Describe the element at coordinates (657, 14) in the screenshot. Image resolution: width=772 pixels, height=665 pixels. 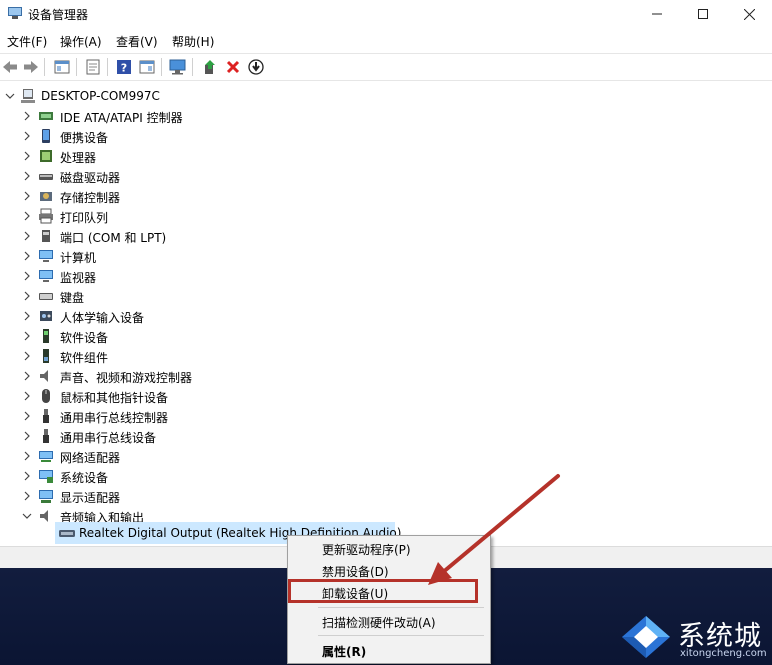
I see `minimize-button` at that location.